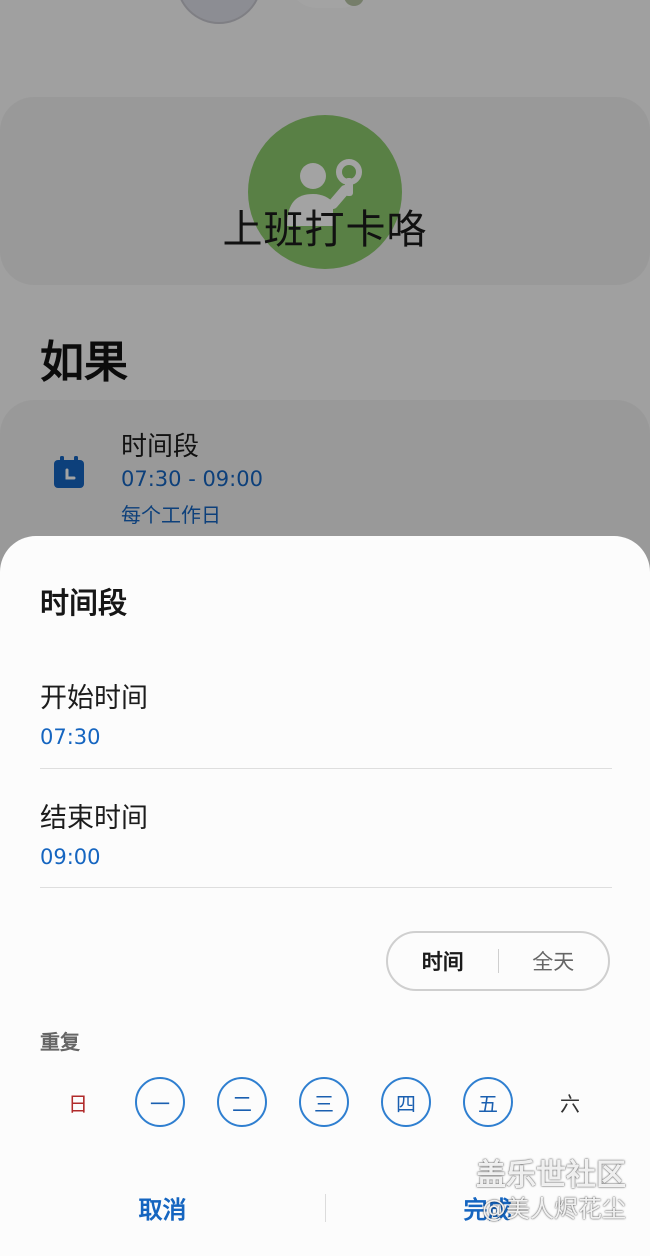  I want to click on start-time-value: 07:30, so click(70, 737).